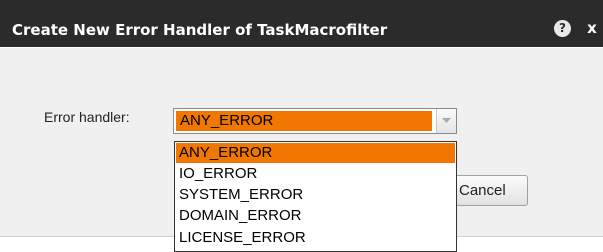  What do you see at coordinates (304, 121) in the screenshot?
I see `error-handler-selected-value: ANY_ERROR` at bounding box center [304, 121].